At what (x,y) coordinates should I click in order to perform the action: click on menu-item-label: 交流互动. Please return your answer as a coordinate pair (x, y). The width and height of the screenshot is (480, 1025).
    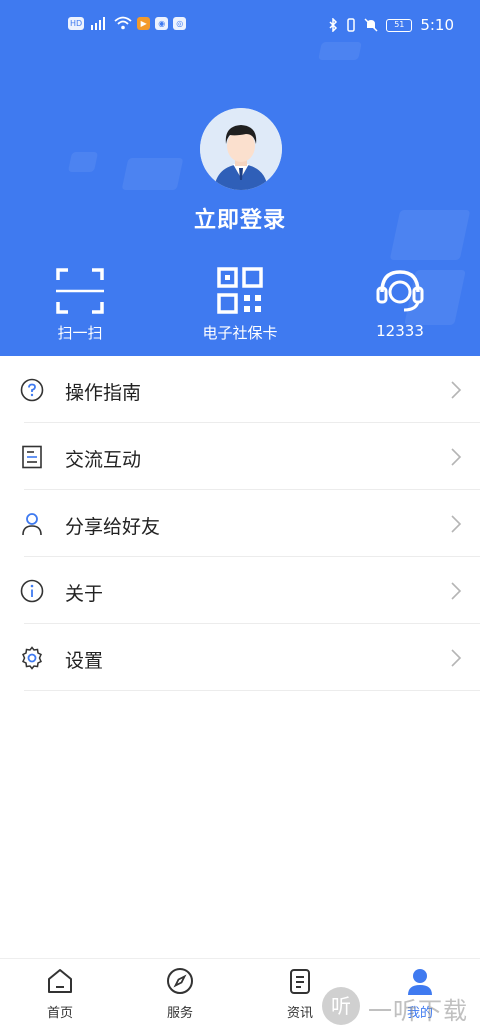
    Looking at the image, I should click on (103, 460).